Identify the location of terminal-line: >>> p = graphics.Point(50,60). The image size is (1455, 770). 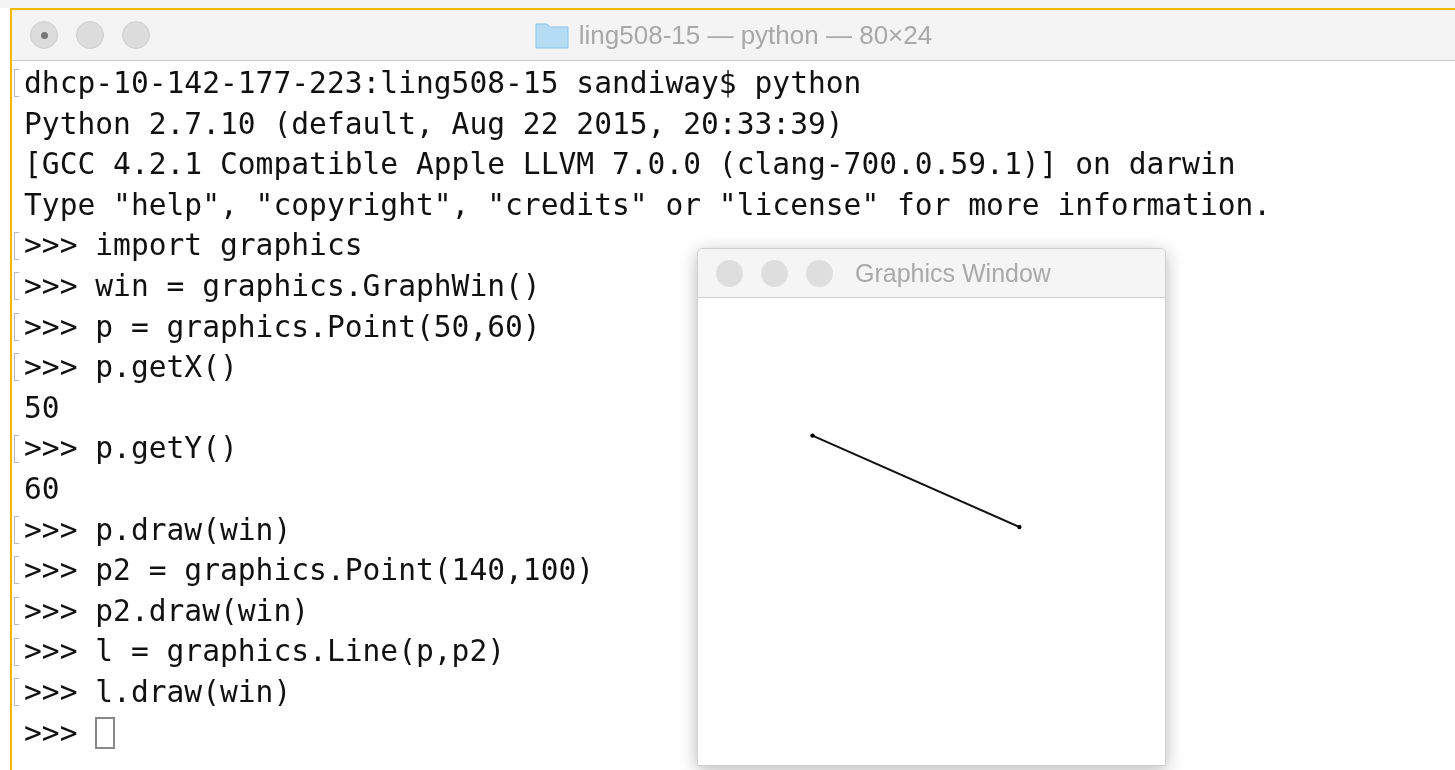
(282, 327).